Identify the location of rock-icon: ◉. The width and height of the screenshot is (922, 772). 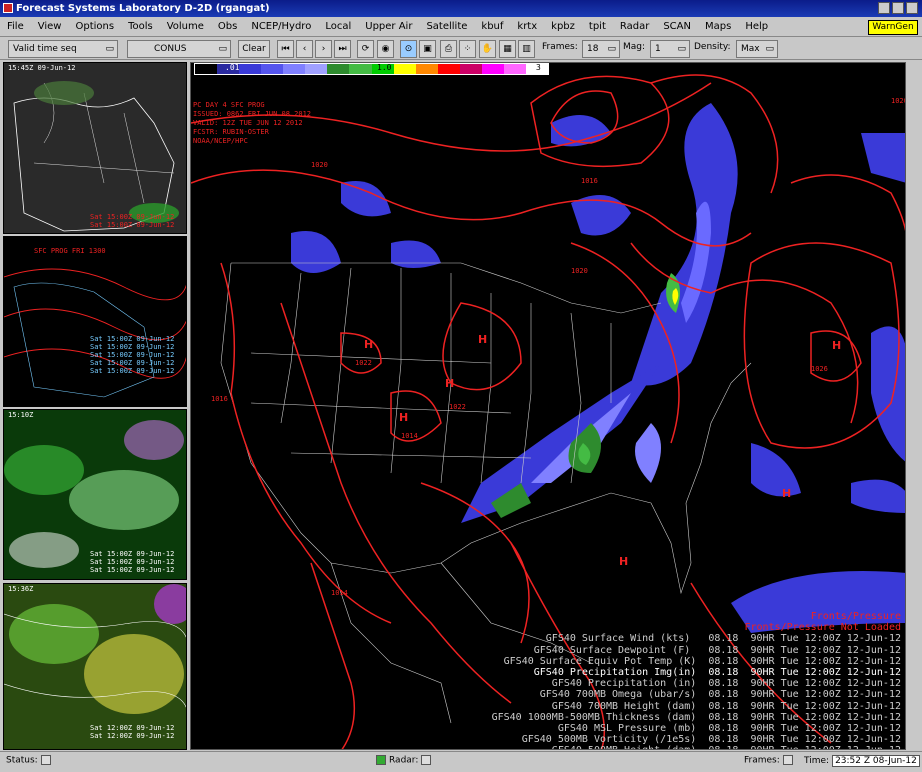
(385, 49).